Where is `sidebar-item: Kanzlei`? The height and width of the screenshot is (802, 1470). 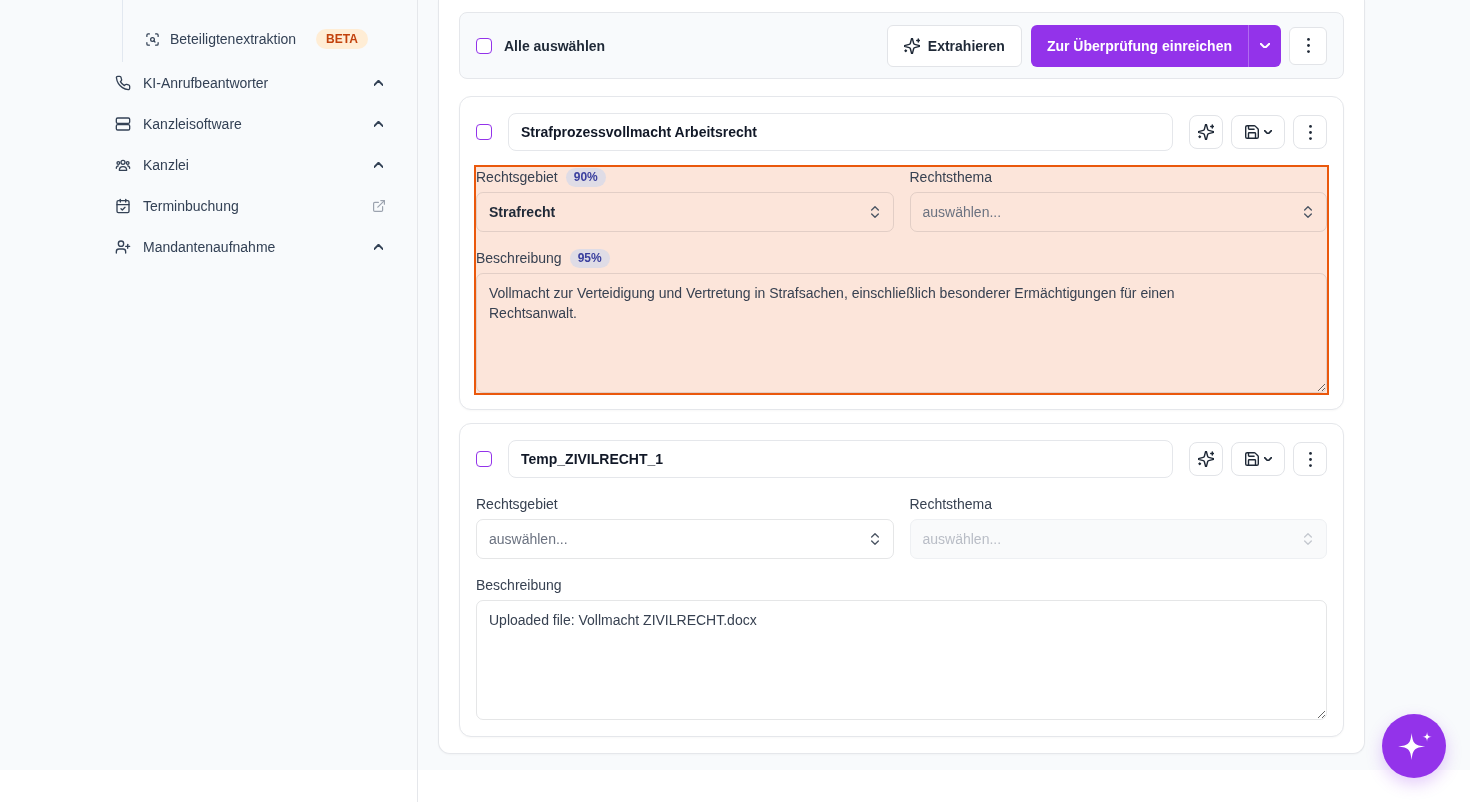
sidebar-item: Kanzlei is located at coordinates (250, 165).